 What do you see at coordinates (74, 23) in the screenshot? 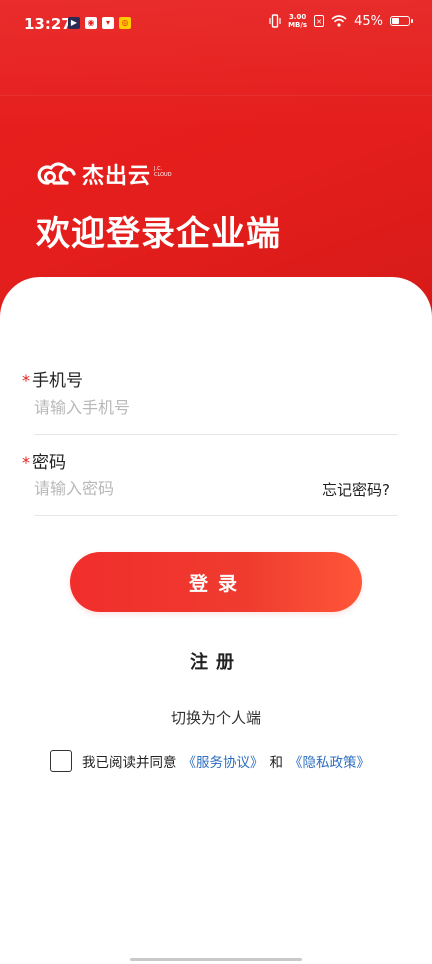
I see `video-app-icon: ▶` at bounding box center [74, 23].